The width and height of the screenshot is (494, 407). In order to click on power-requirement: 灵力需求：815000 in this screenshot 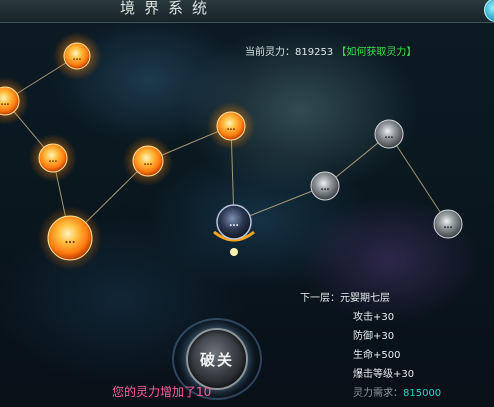, I will do `click(370, 393)`.